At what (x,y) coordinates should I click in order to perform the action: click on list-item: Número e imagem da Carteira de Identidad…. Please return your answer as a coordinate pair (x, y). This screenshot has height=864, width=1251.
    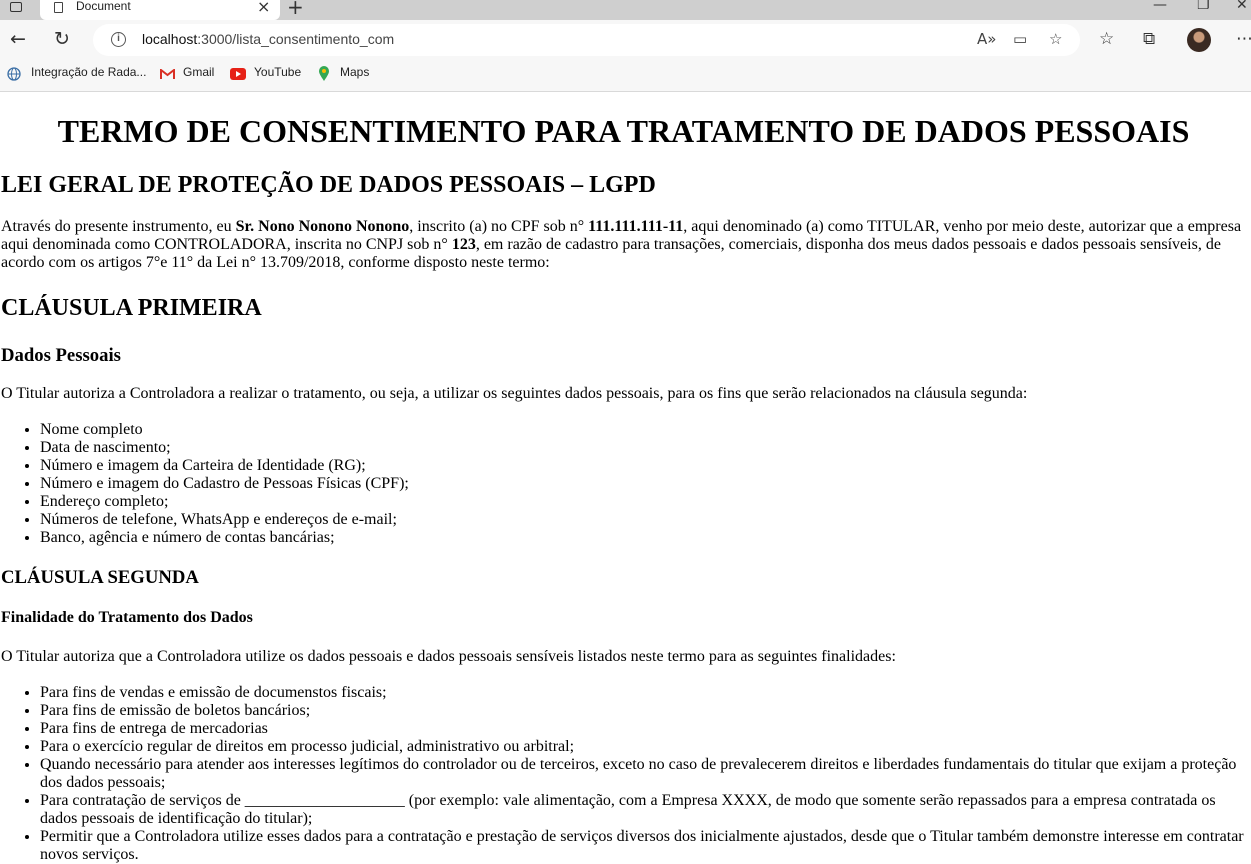
    Looking at the image, I should click on (643, 466).